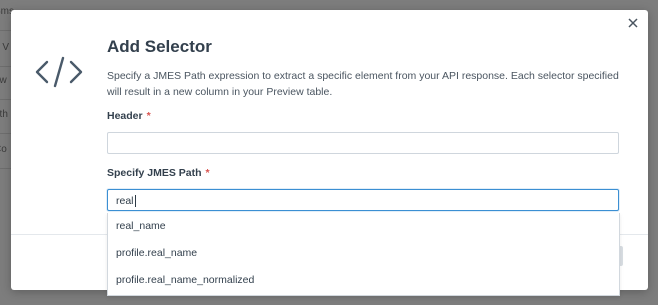 The image size is (658, 305). I want to click on jmes-path-input-value: real, so click(126, 201).